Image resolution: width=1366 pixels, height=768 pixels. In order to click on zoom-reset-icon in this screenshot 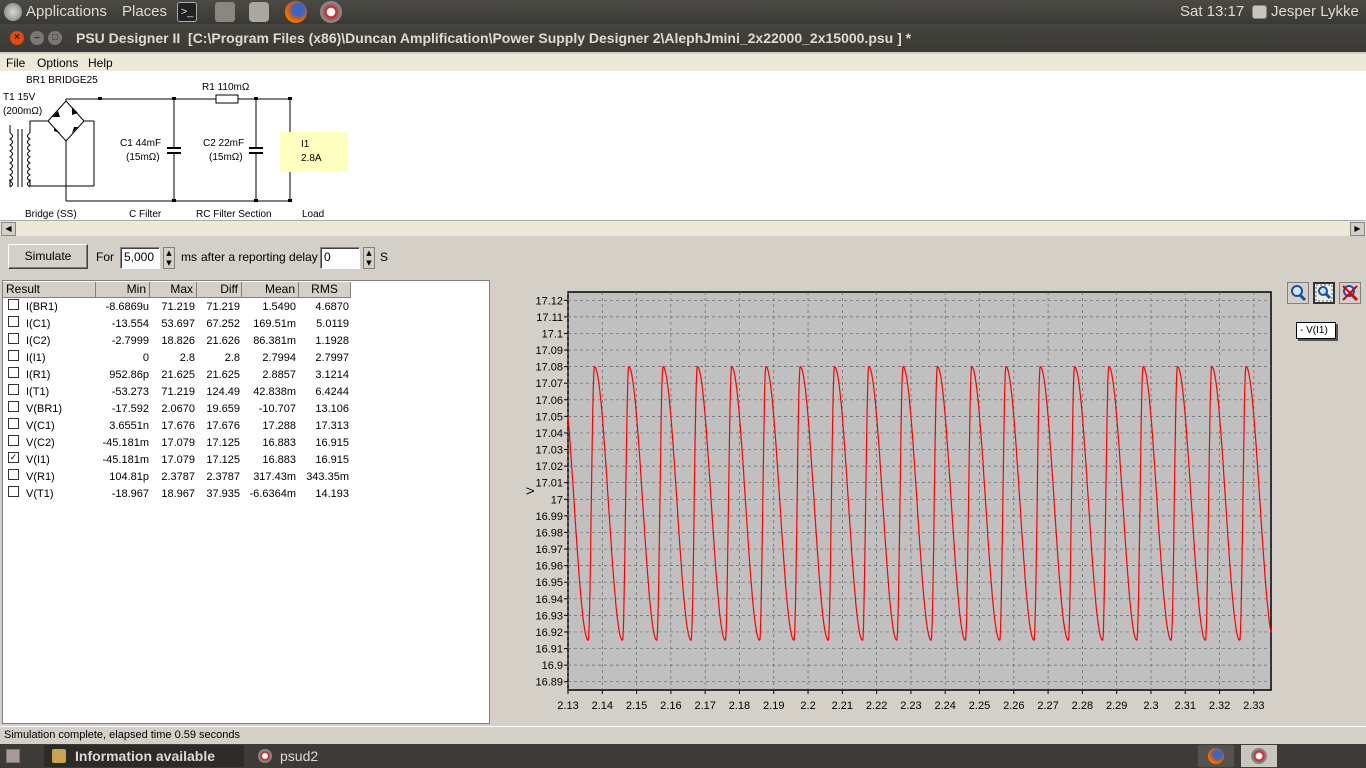, I will do `click(1350, 293)`.